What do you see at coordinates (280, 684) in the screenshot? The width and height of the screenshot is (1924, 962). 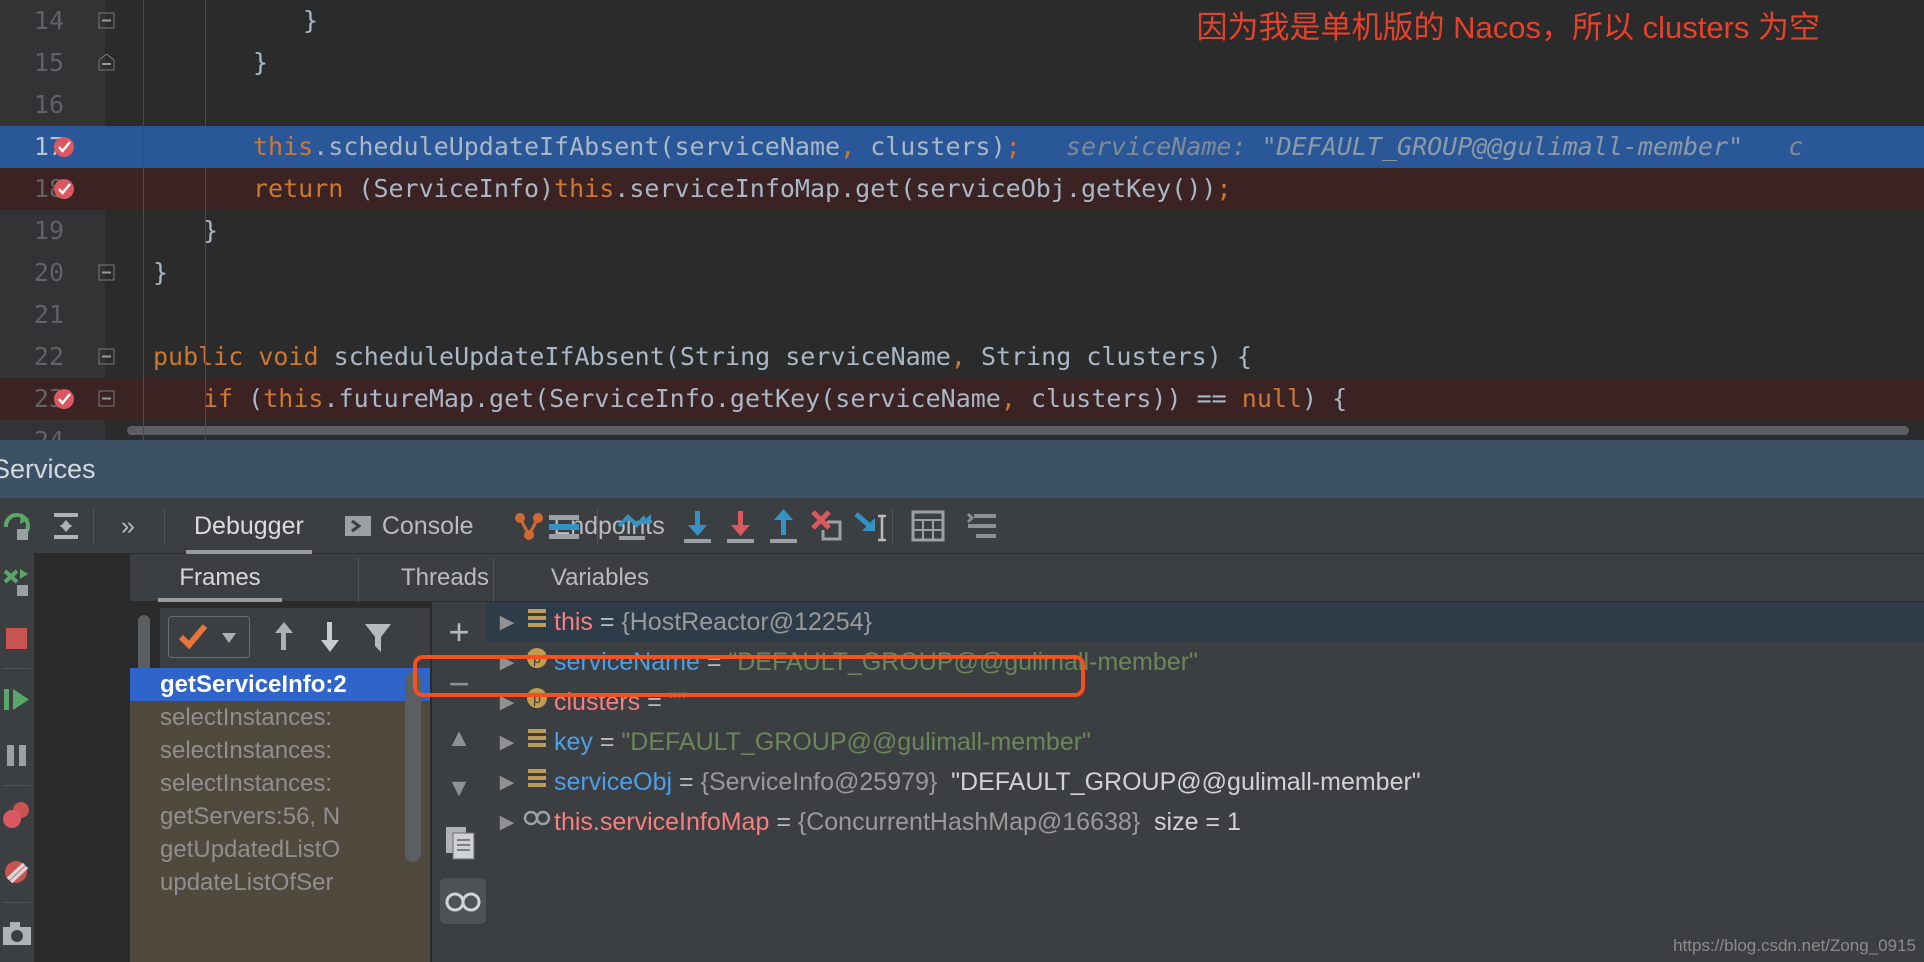 I see `frame-row: getServiceInfo:2` at bounding box center [280, 684].